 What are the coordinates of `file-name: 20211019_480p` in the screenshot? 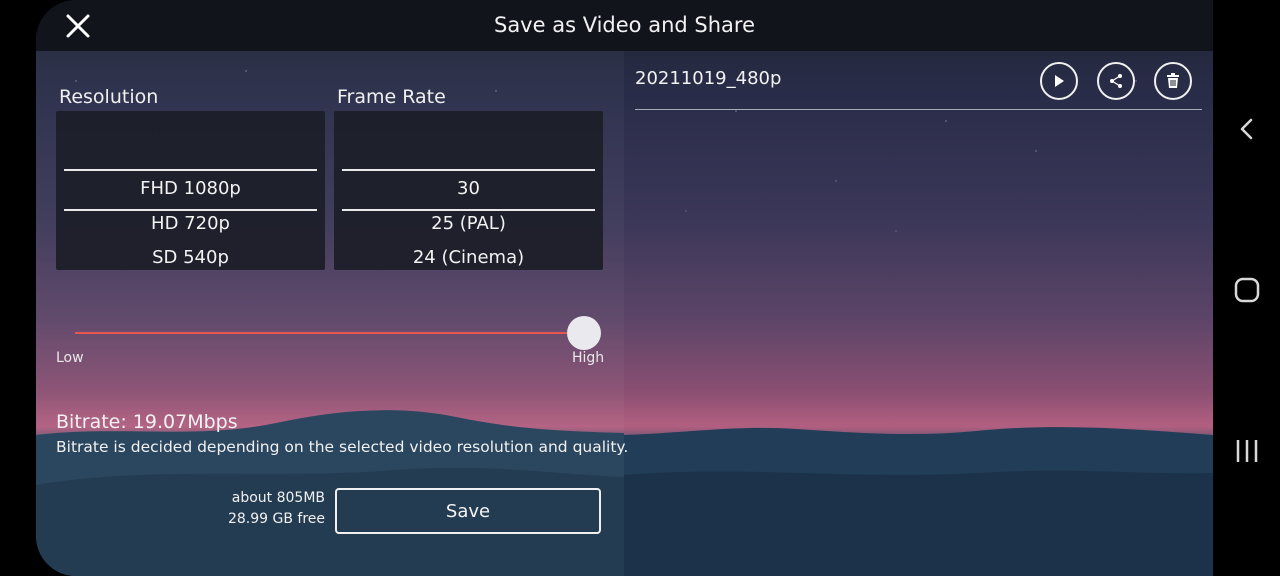 It's located at (708, 78).